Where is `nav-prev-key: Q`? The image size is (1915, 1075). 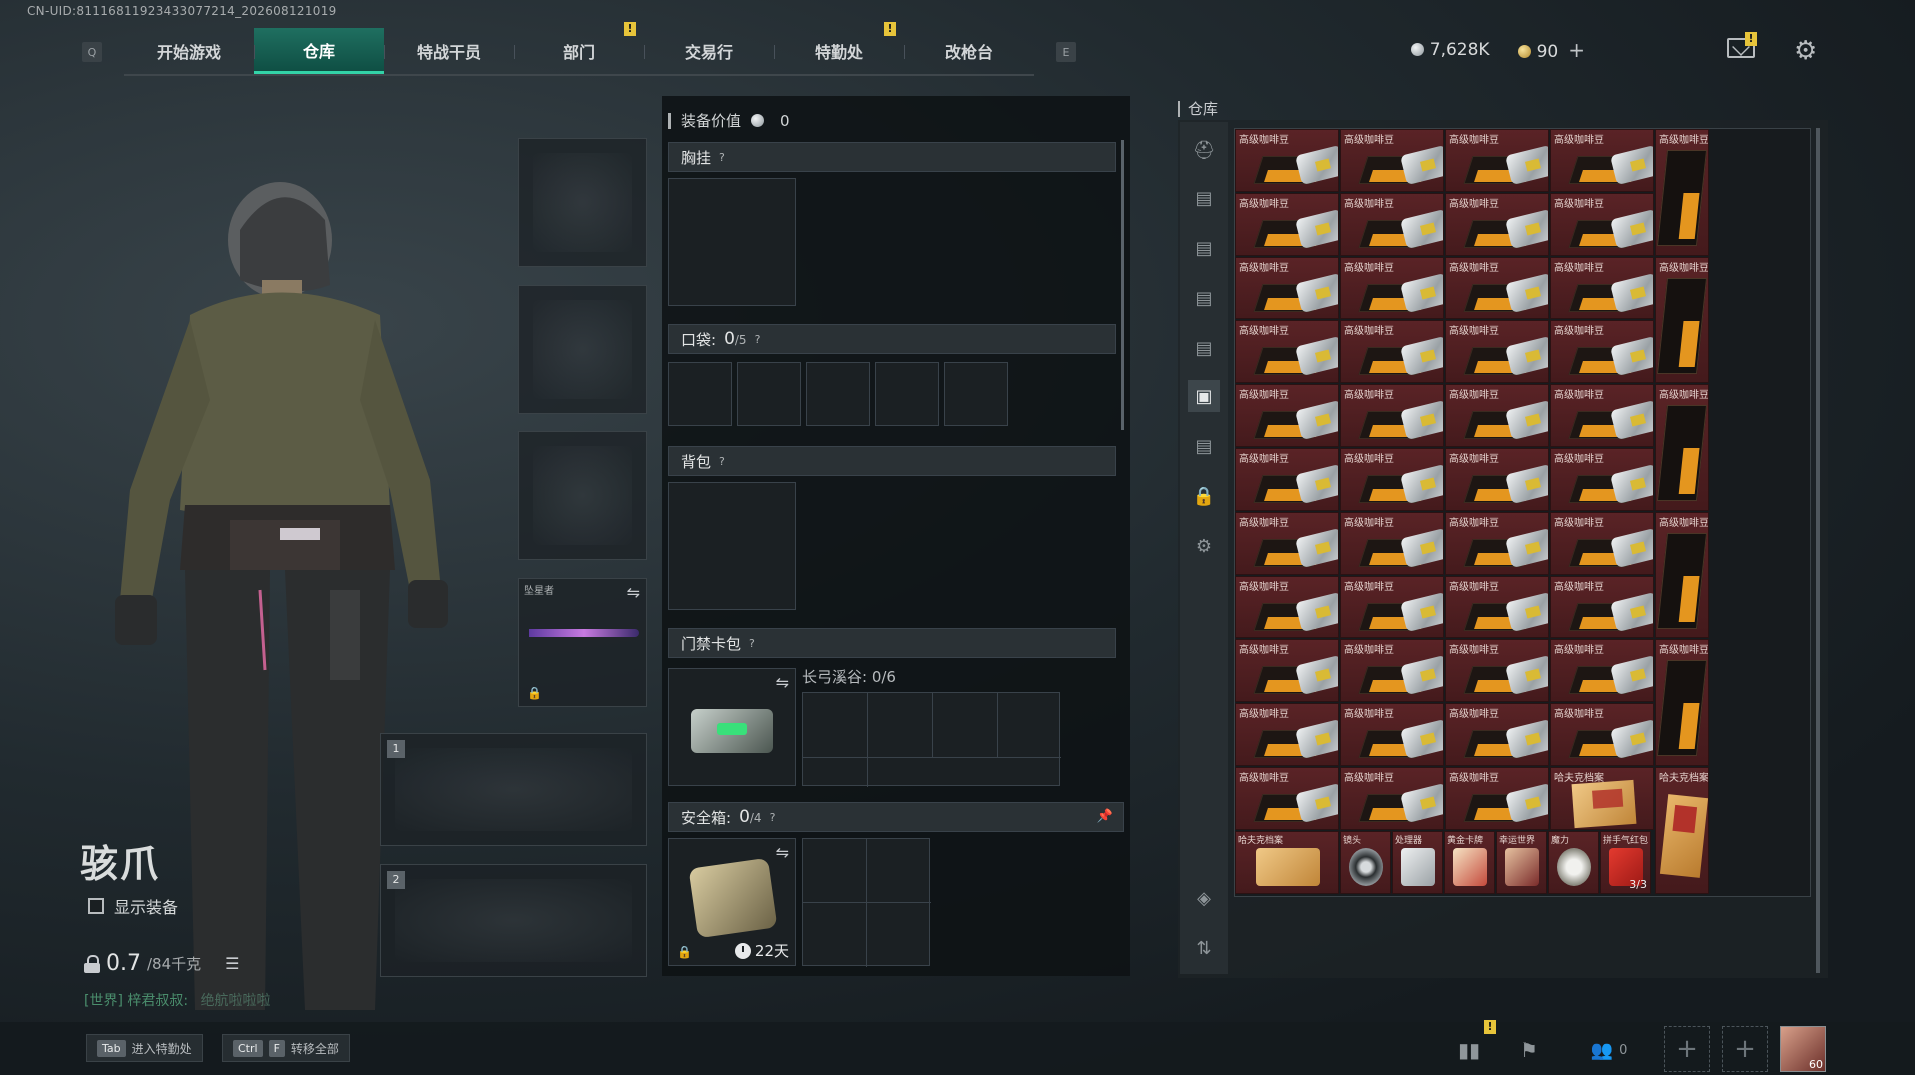
nav-prev-key: Q is located at coordinates (92, 52).